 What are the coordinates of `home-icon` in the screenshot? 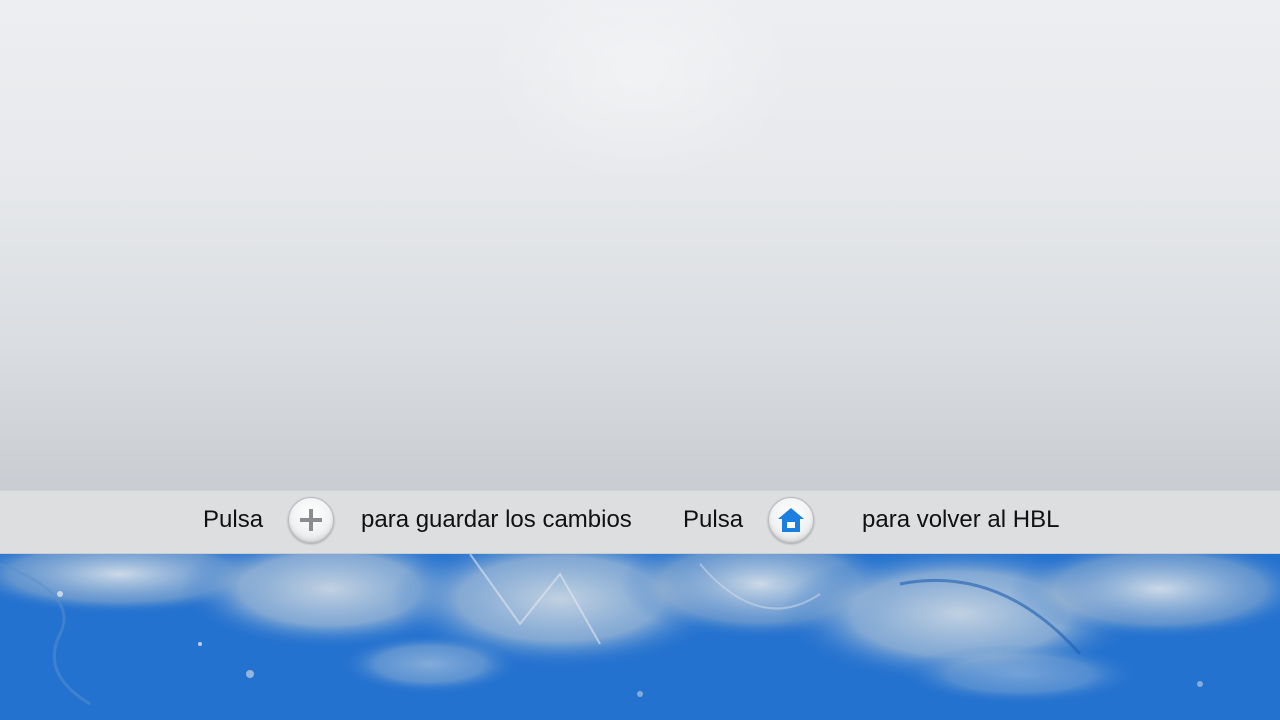 It's located at (791, 520).